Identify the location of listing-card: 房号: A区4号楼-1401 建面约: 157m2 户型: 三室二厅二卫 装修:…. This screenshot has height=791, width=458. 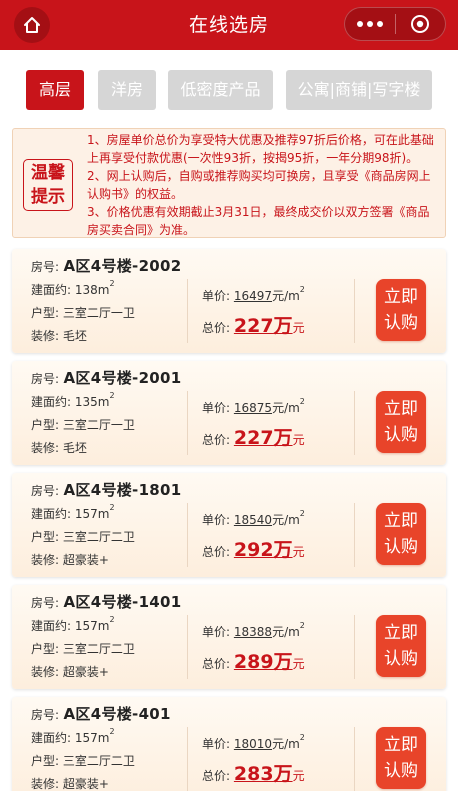
(229, 637).